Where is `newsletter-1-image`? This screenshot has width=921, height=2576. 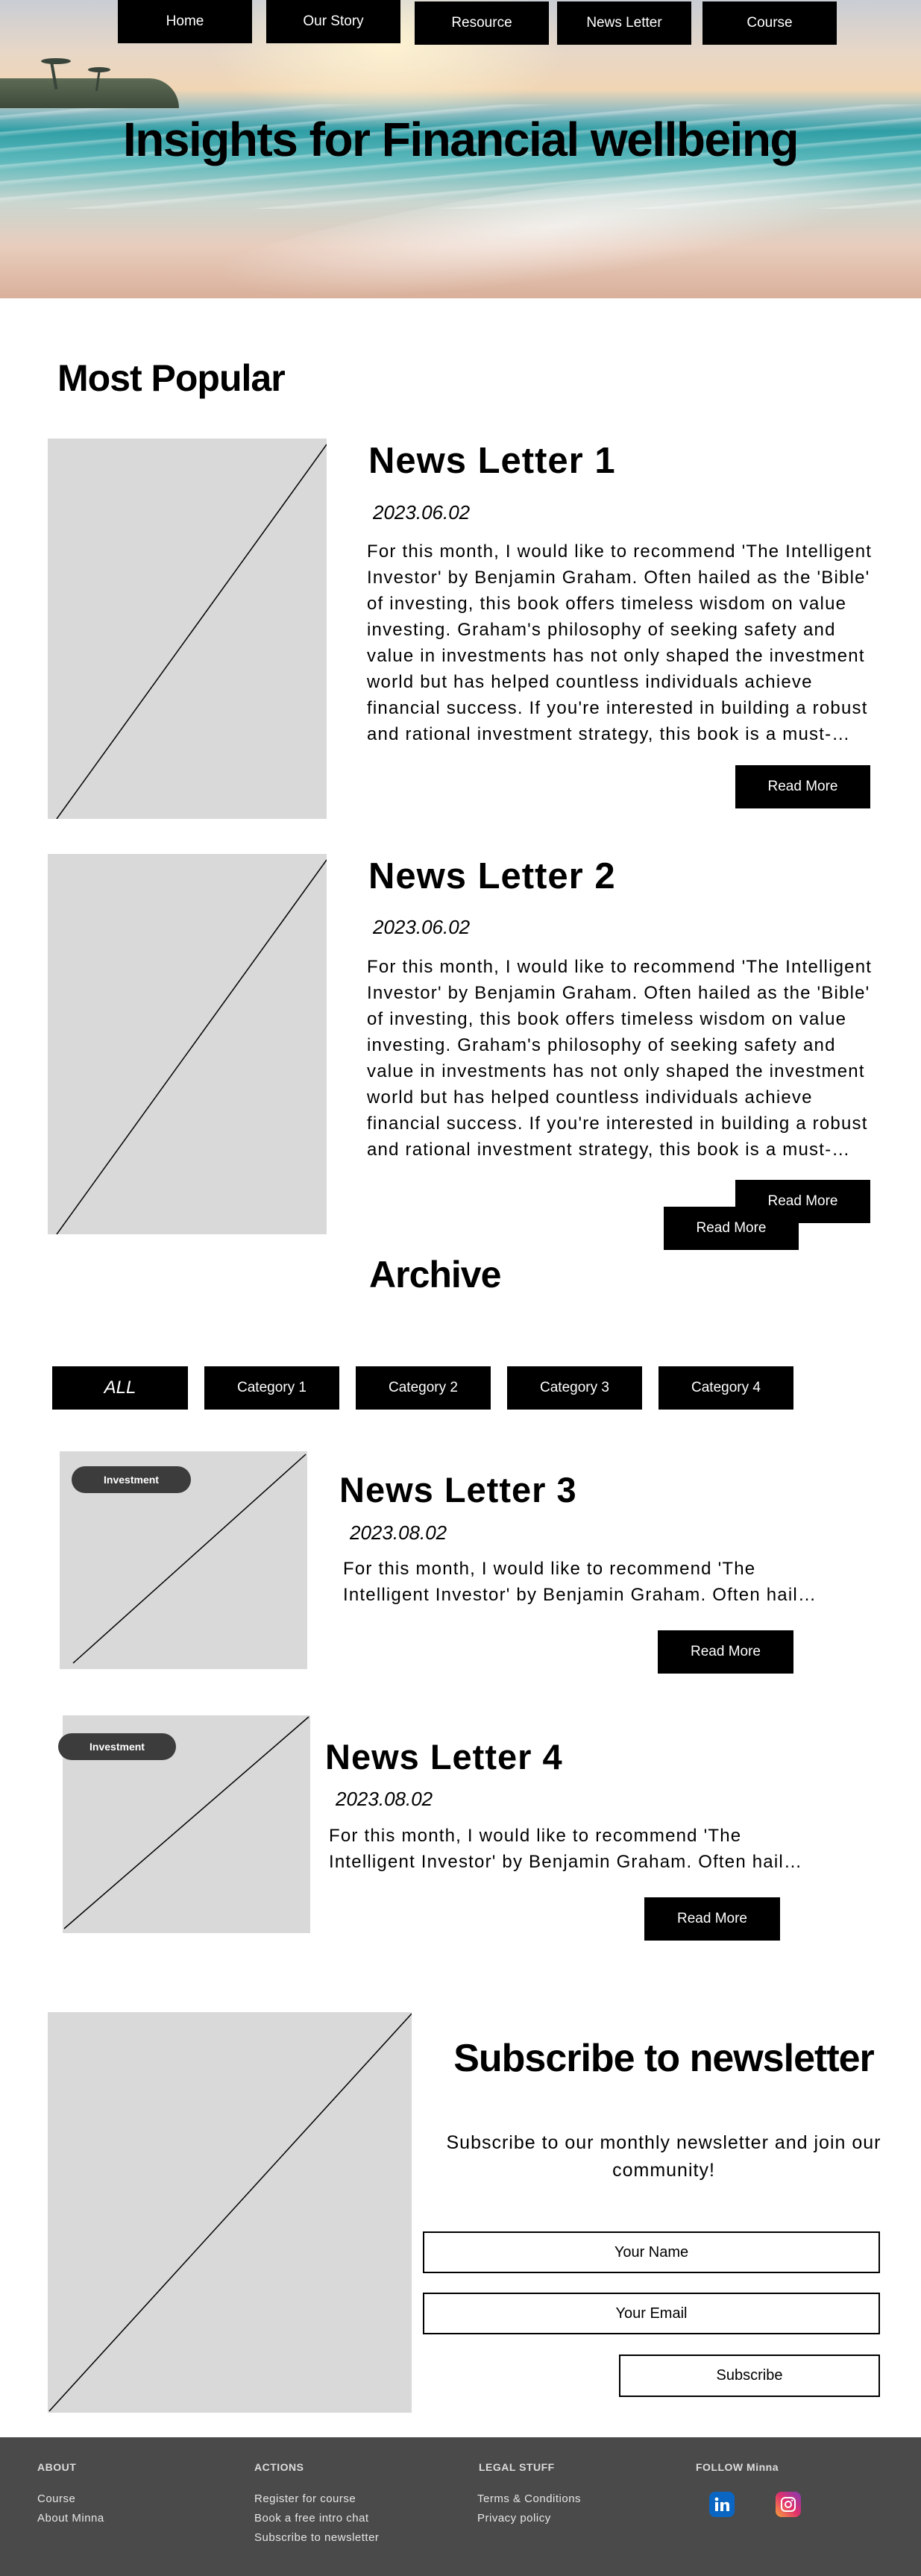 newsletter-1-image is located at coordinates (187, 629).